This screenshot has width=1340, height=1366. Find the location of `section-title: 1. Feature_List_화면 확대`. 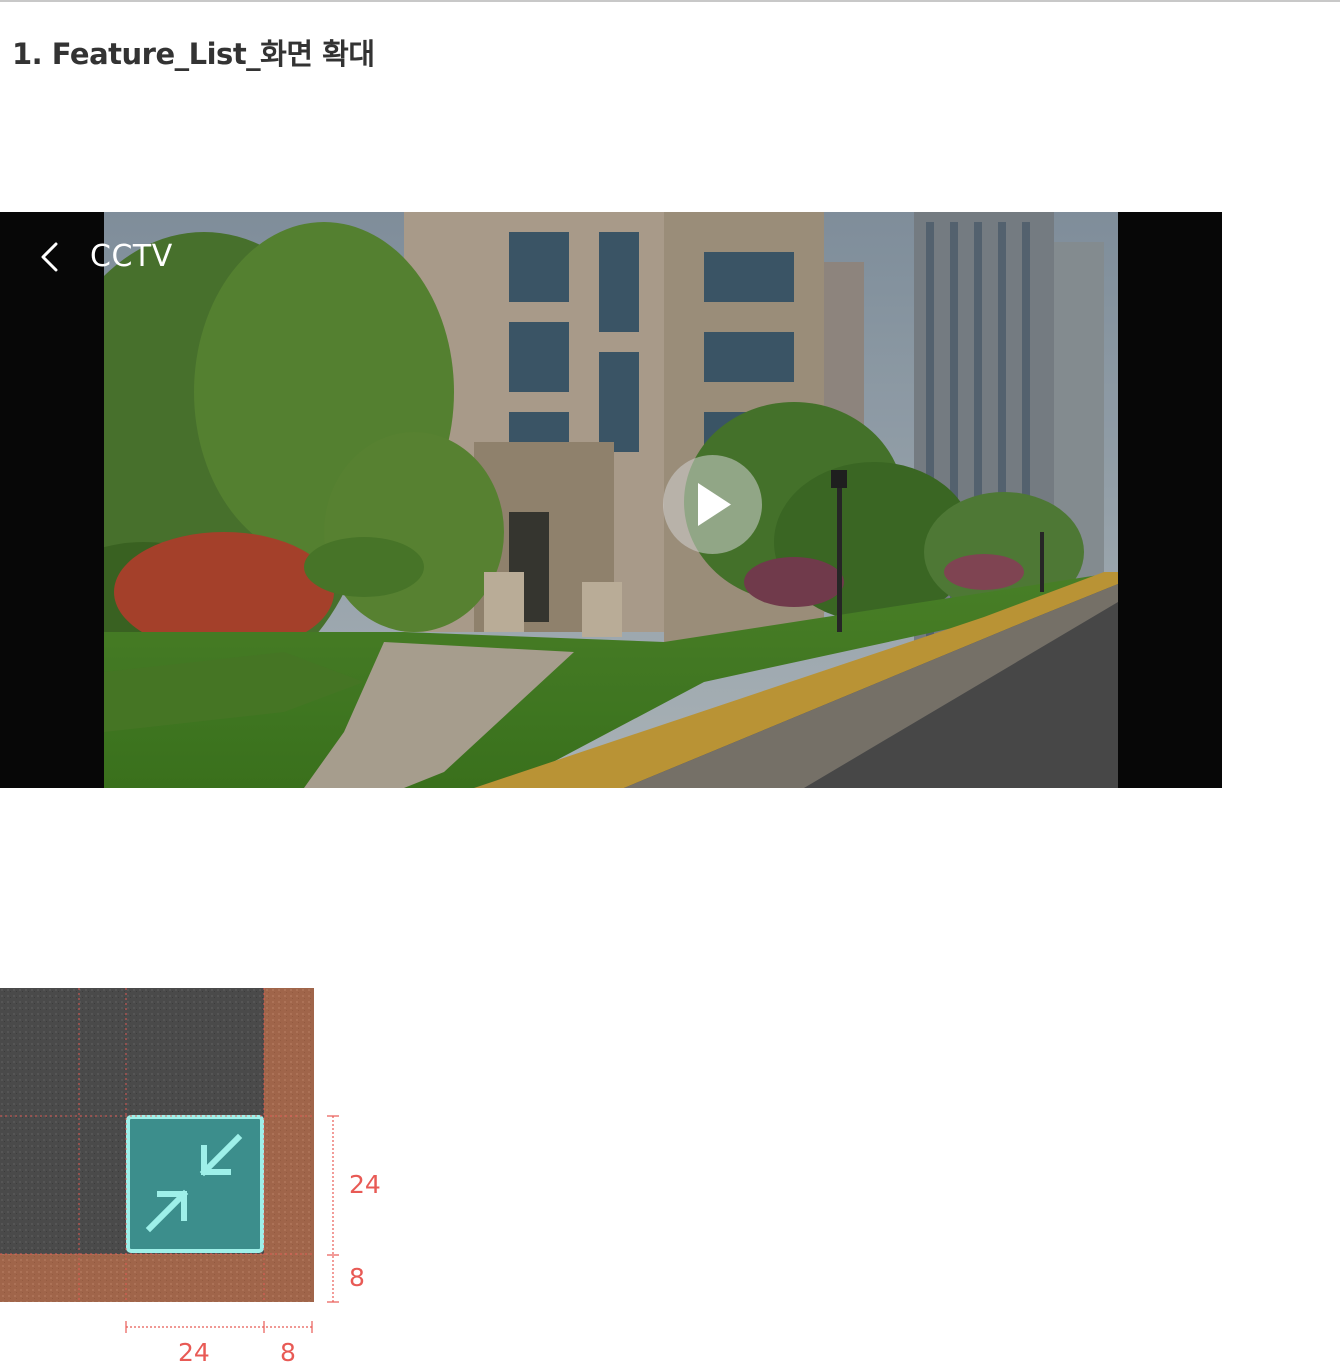

section-title: 1. Feature_List_화면 확대 is located at coordinates (193, 54).